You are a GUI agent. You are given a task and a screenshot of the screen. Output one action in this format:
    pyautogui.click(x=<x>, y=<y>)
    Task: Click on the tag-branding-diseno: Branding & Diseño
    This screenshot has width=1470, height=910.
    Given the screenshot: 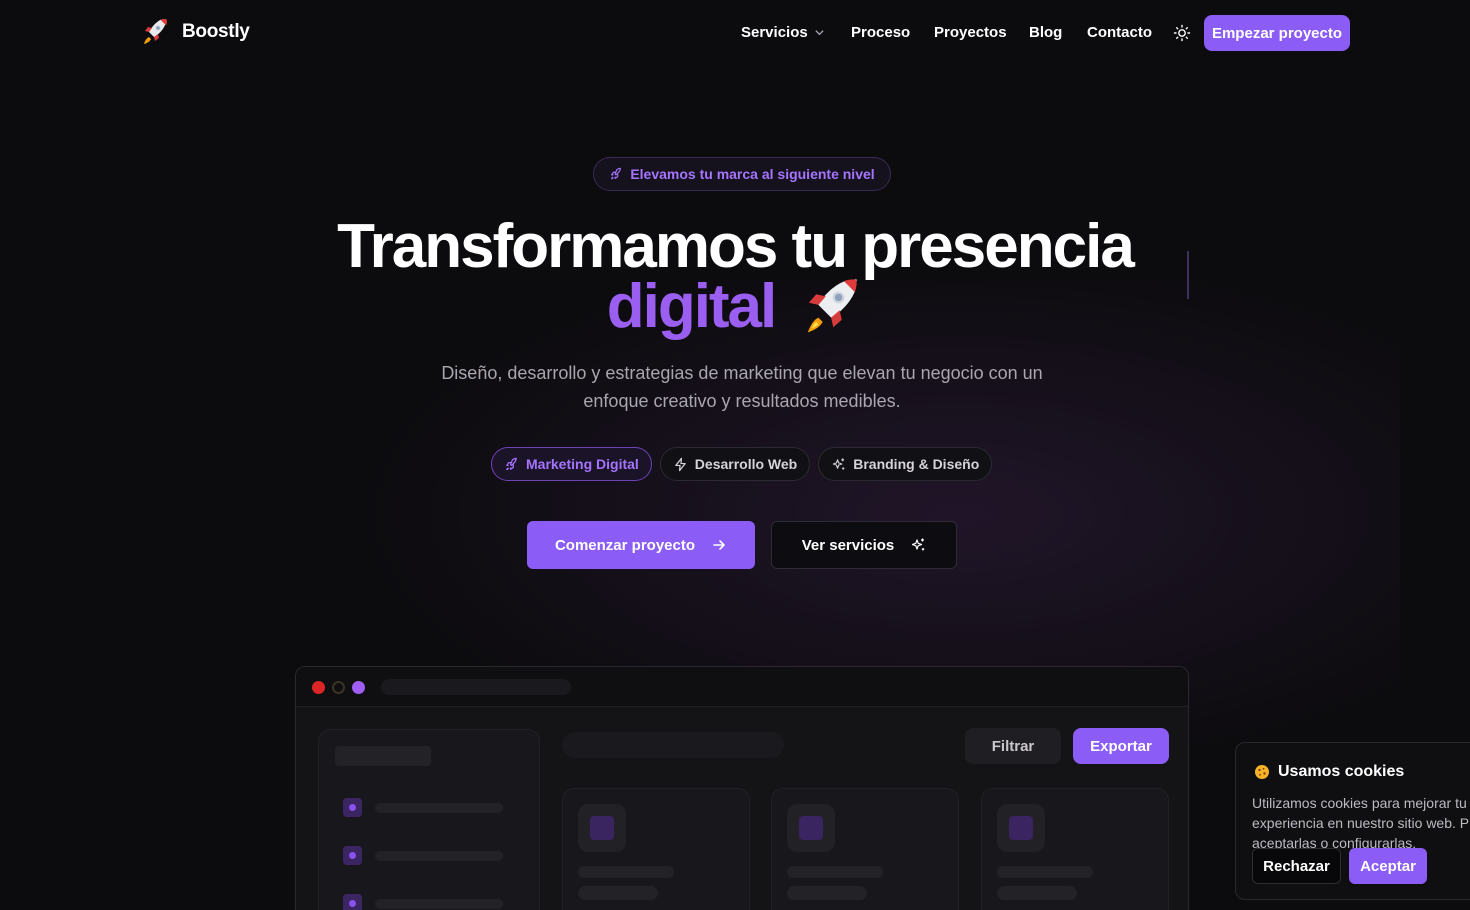 What is the action you would take?
    pyautogui.click(x=905, y=464)
    